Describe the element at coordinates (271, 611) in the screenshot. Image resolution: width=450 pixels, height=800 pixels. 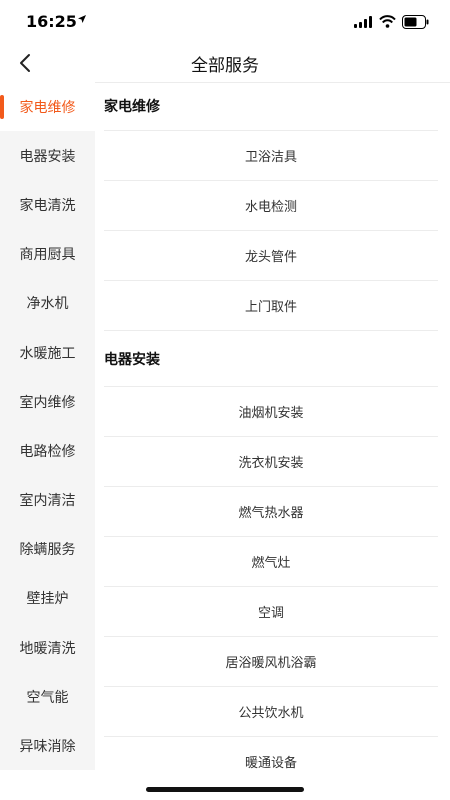
I see `service-item: 空调` at that location.